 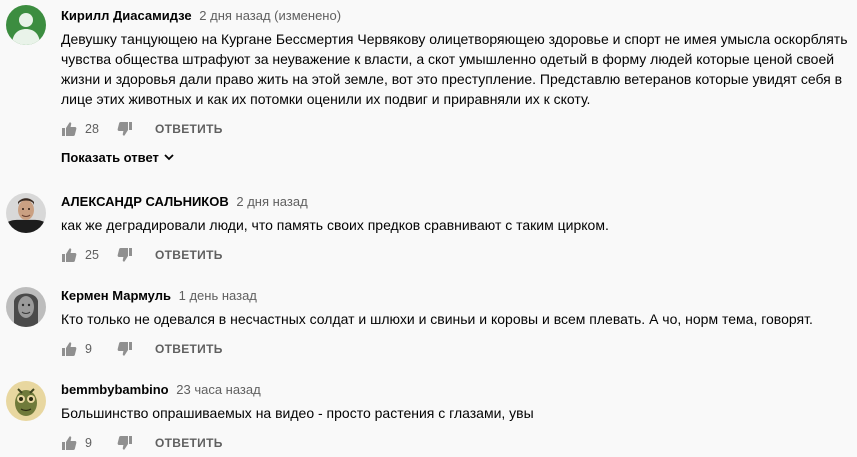 What do you see at coordinates (92, 129) in the screenshot?
I see `like-count: 28` at bounding box center [92, 129].